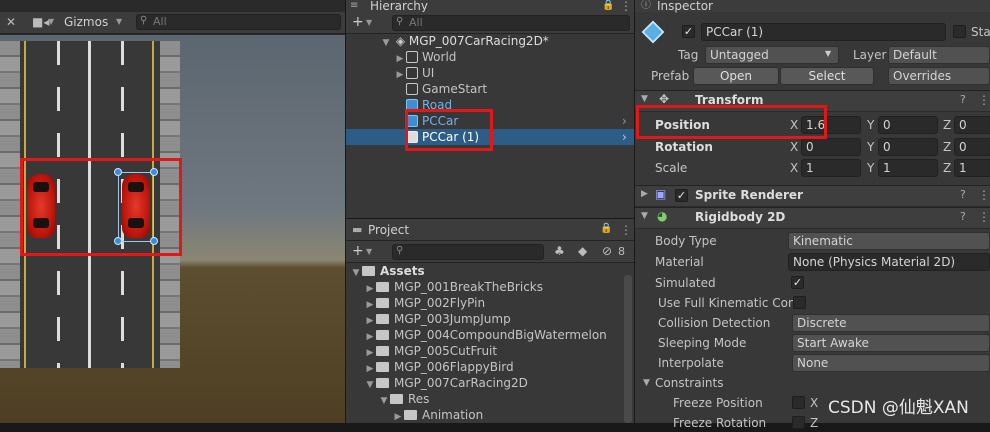 The height and width of the screenshot is (432, 990). What do you see at coordinates (891, 363) in the screenshot?
I see `interpolate-dropdown: None` at bounding box center [891, 363].